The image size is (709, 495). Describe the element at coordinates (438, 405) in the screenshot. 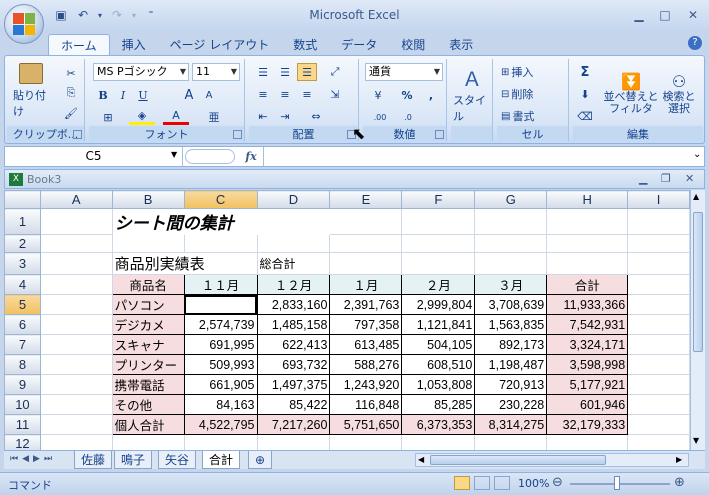

I see `table-cell: 85,285` at that location.